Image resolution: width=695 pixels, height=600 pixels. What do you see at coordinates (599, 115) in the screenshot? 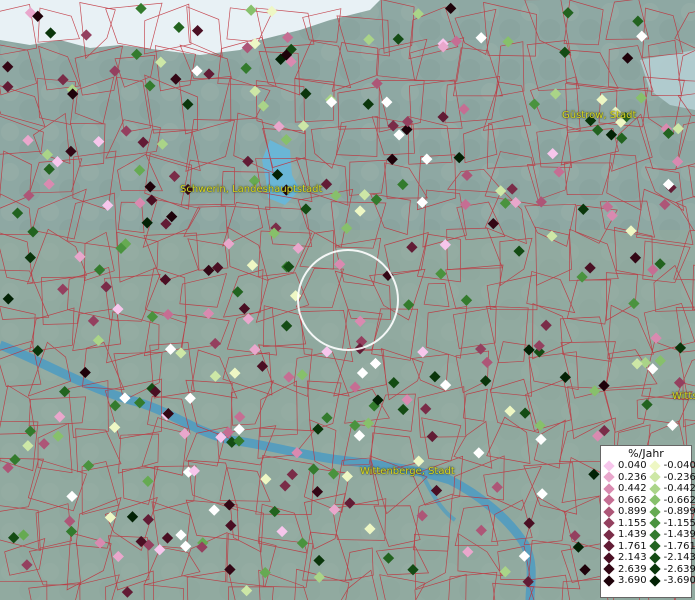
I see `city-label-guestrow: Güstrow, Stadt` at bounding box center [599, 115].